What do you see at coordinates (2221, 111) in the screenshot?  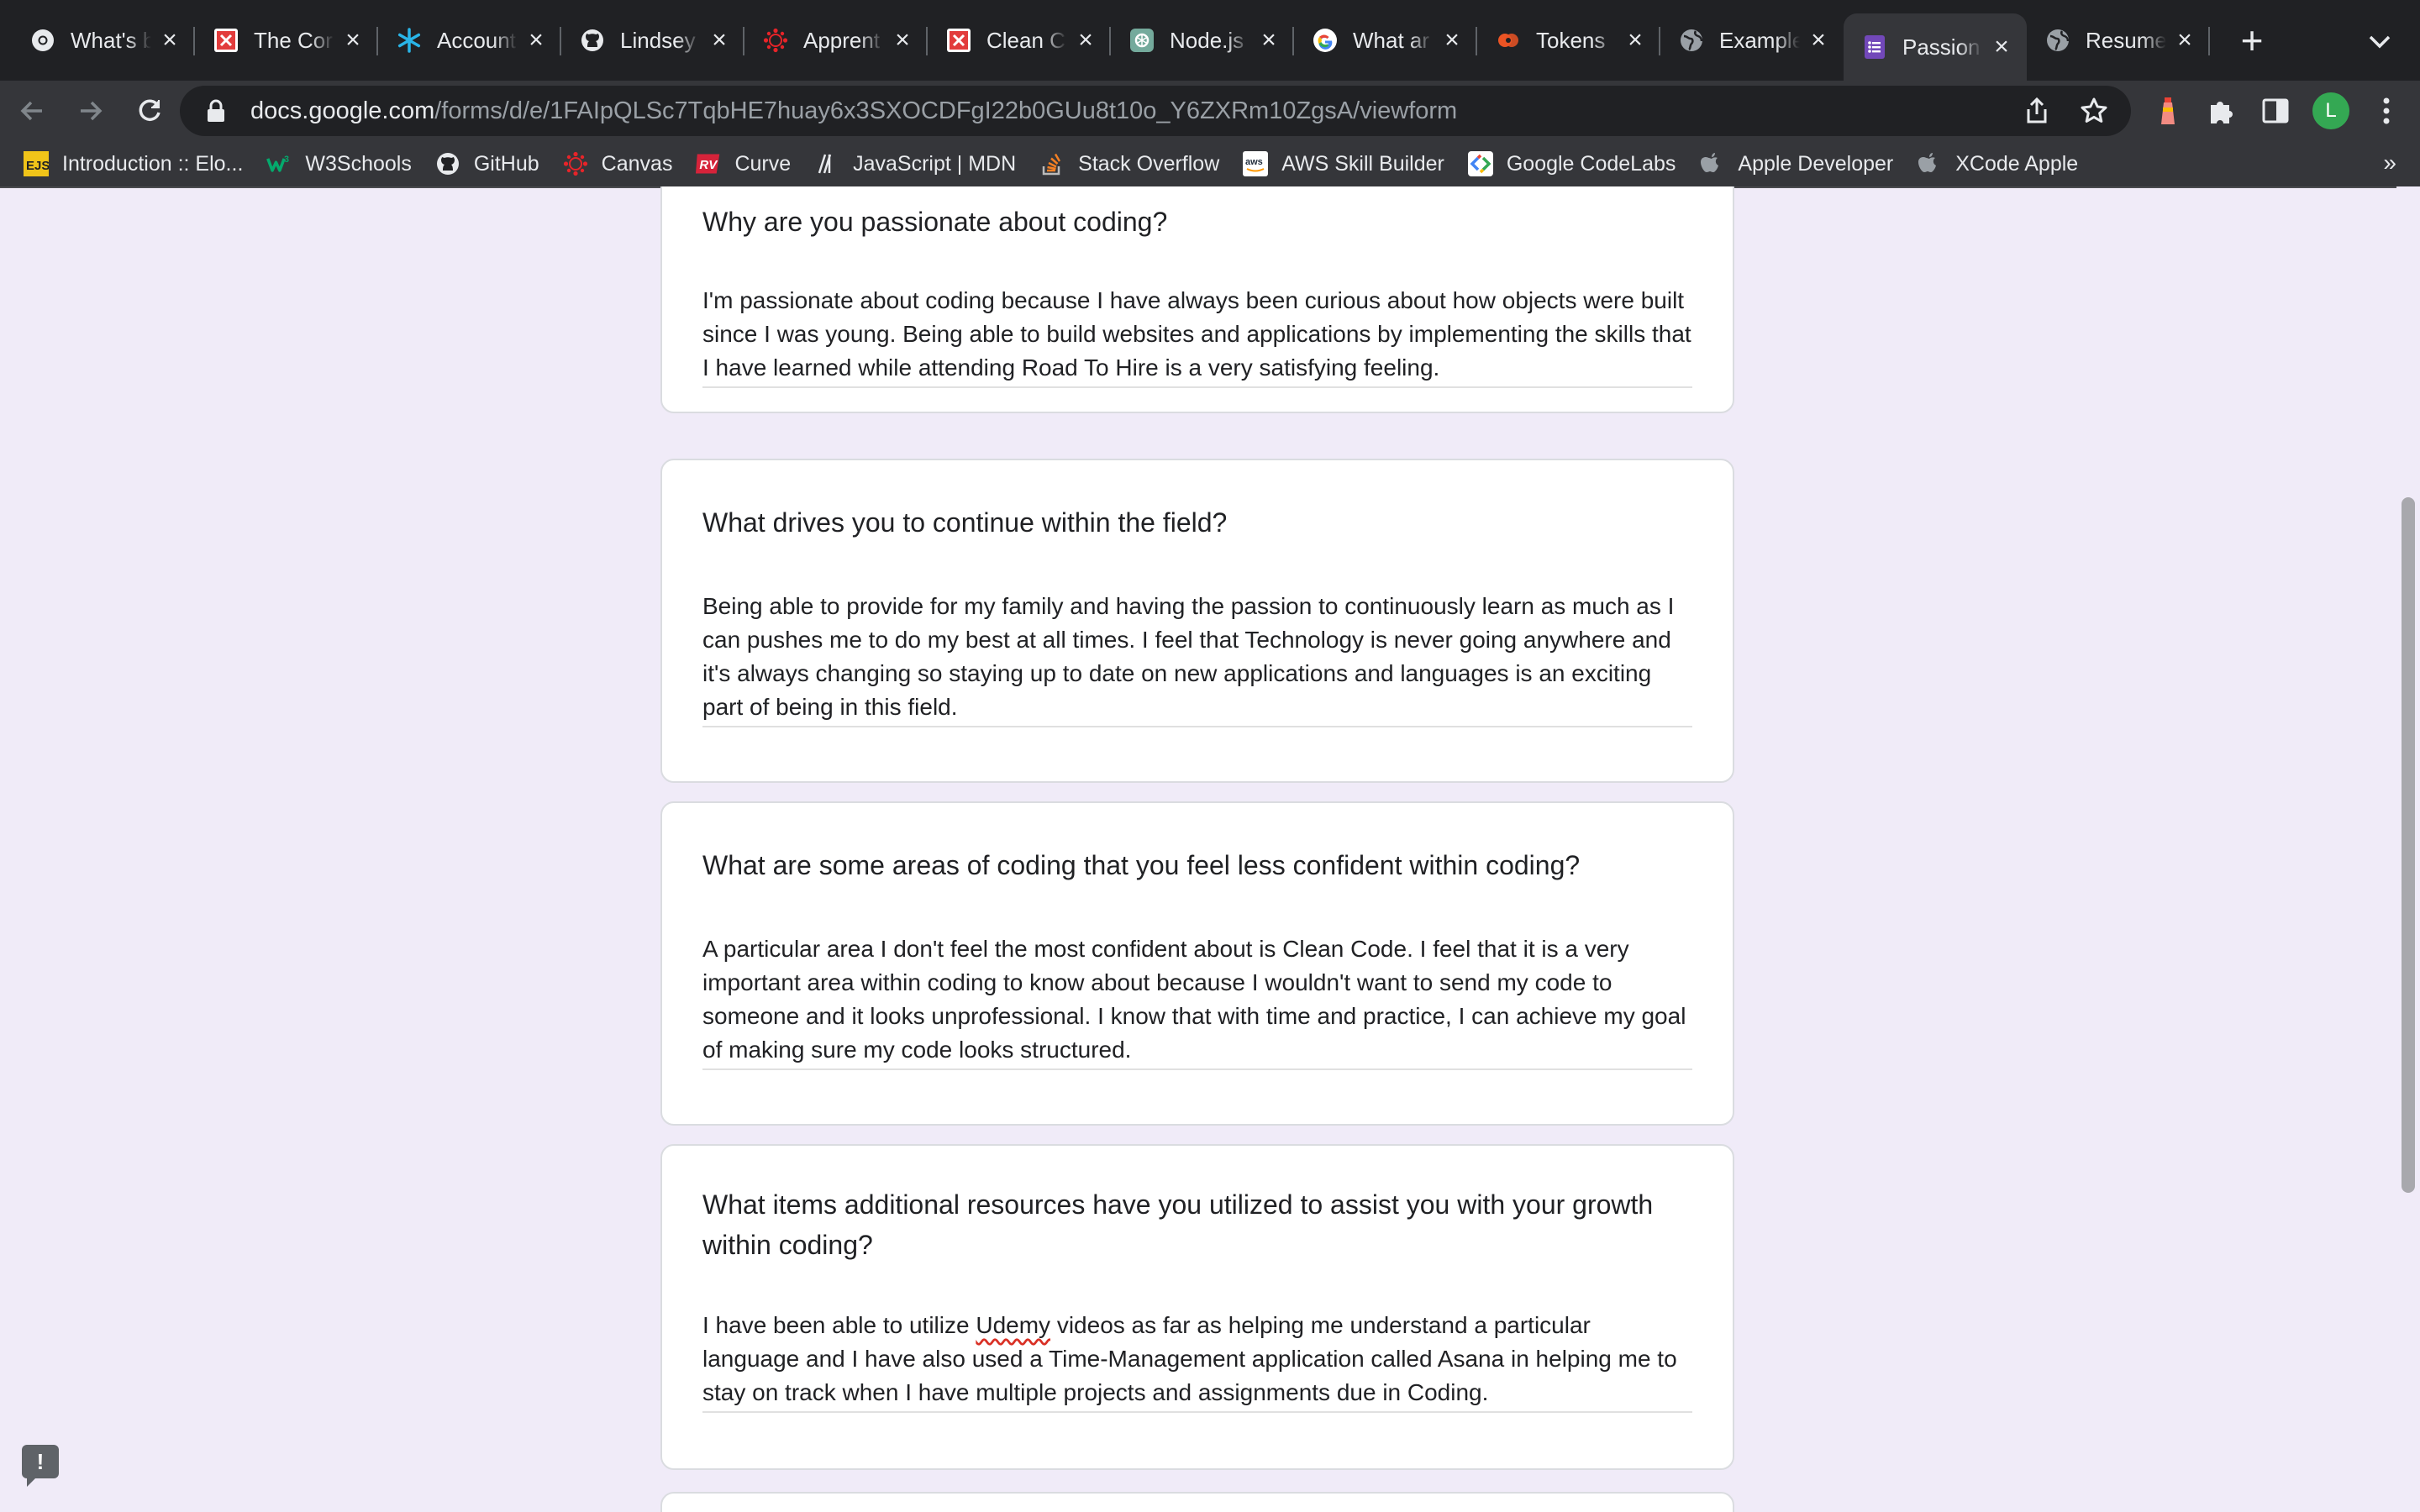 I see `extensions-puzzle-icon` at bounding box center [2221, 111].